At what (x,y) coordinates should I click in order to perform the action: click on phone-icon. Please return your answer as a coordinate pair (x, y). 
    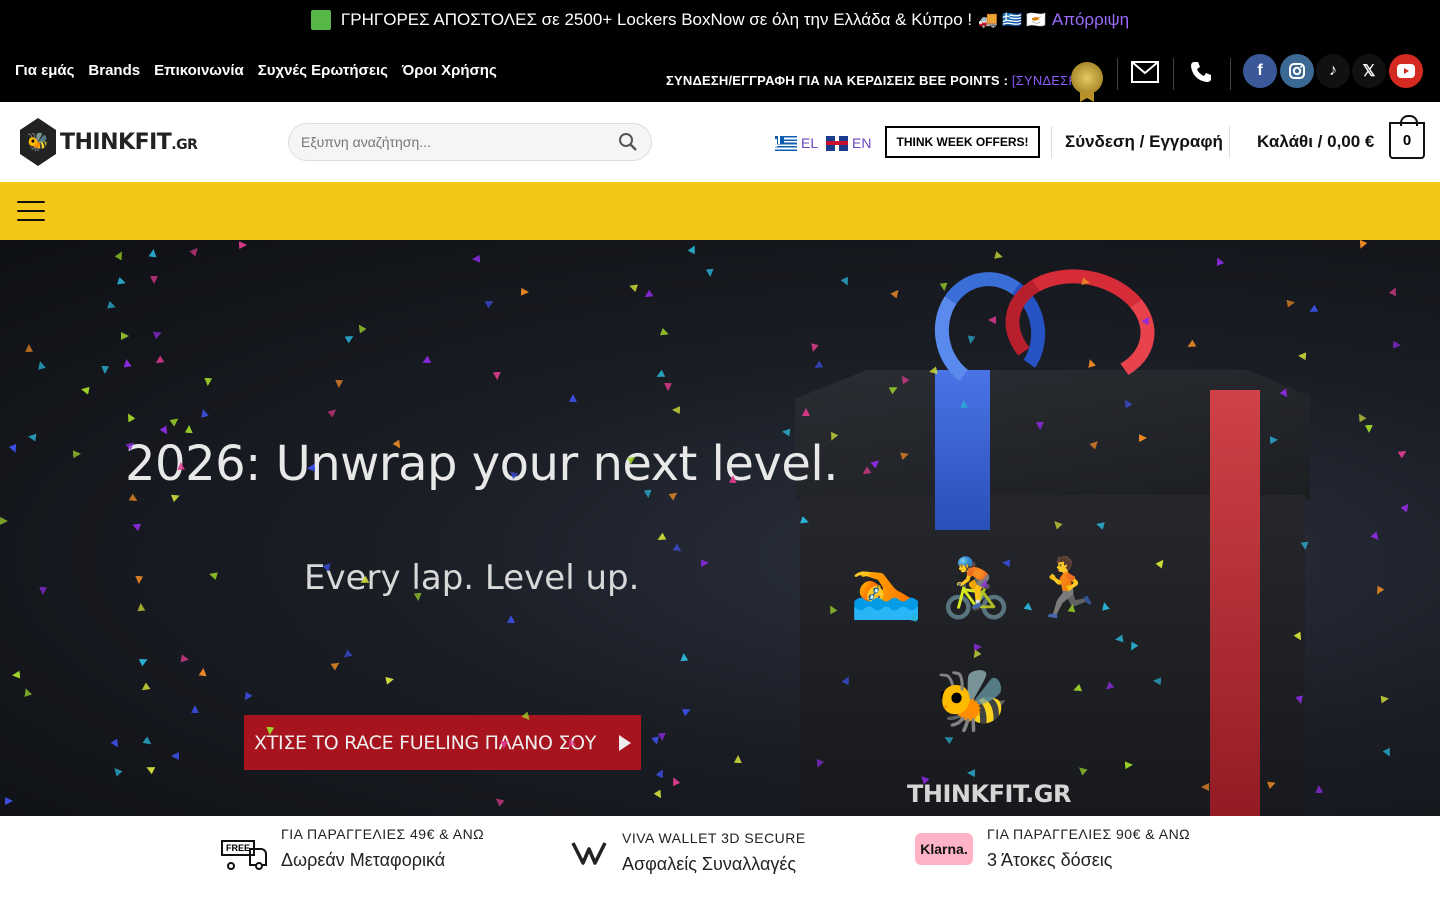
    Looking at the image, I should click on (1201, 72).